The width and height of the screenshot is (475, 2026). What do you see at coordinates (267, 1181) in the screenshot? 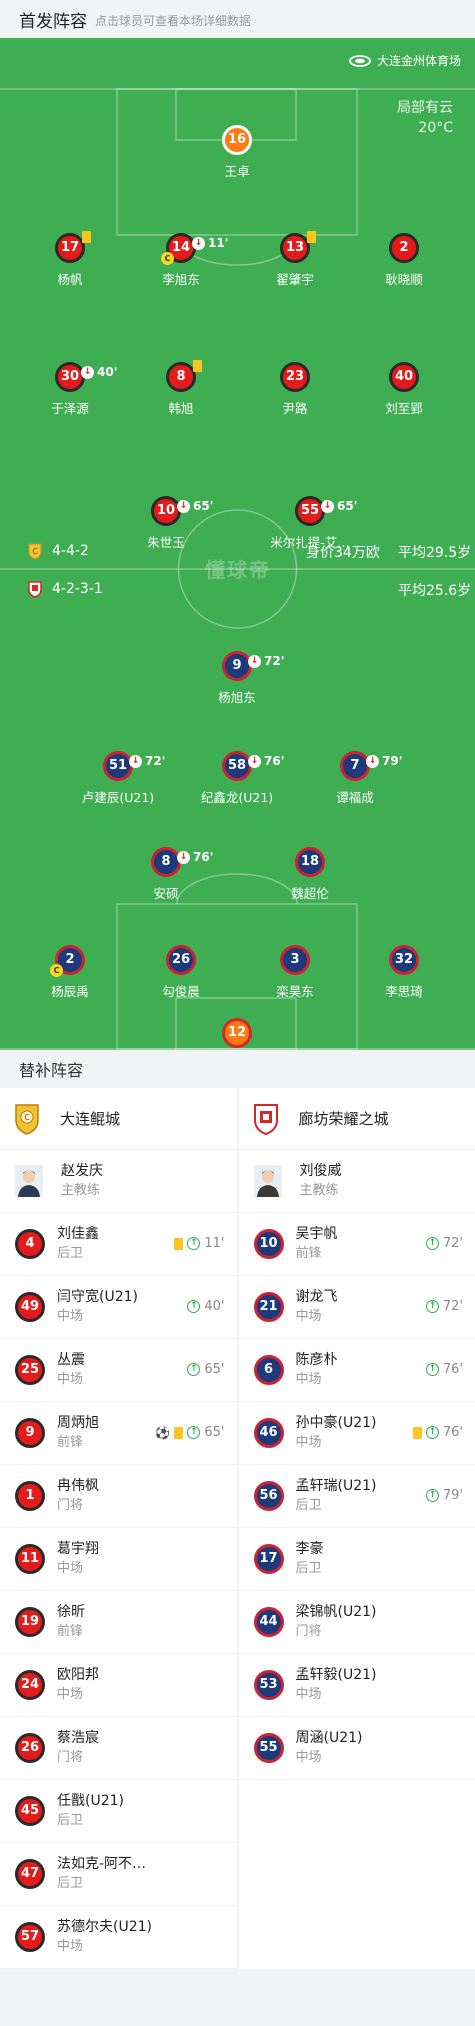
I see `away-coach-avatar` at bounding box center [267, 1181].